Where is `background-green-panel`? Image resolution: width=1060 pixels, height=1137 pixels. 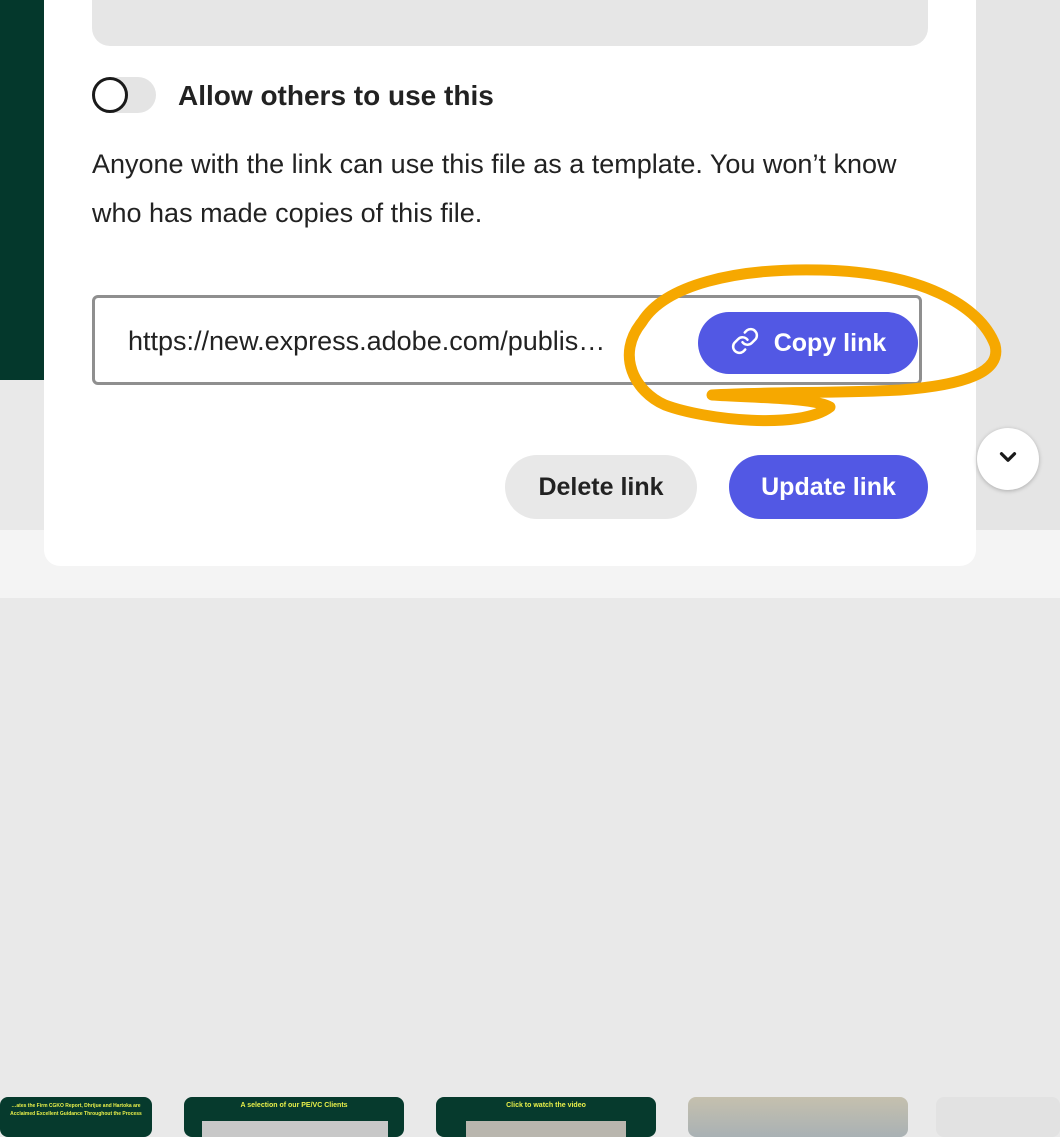
background-green-panel is located at coordinates (22, 190).